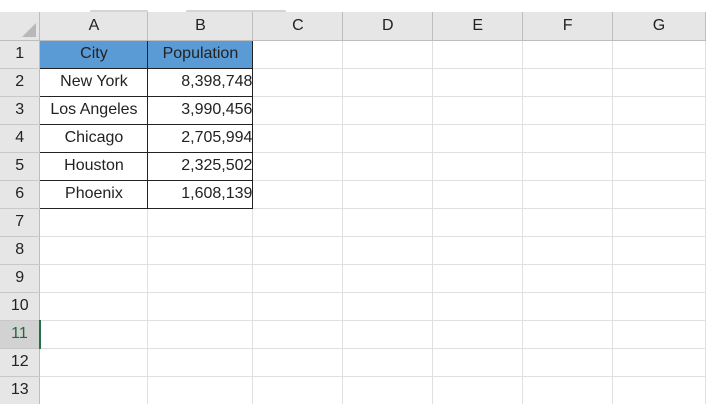 Image resolution: width=706 pixels, height=404 pixels. I want to click on cell-d2, so click(388, 82).